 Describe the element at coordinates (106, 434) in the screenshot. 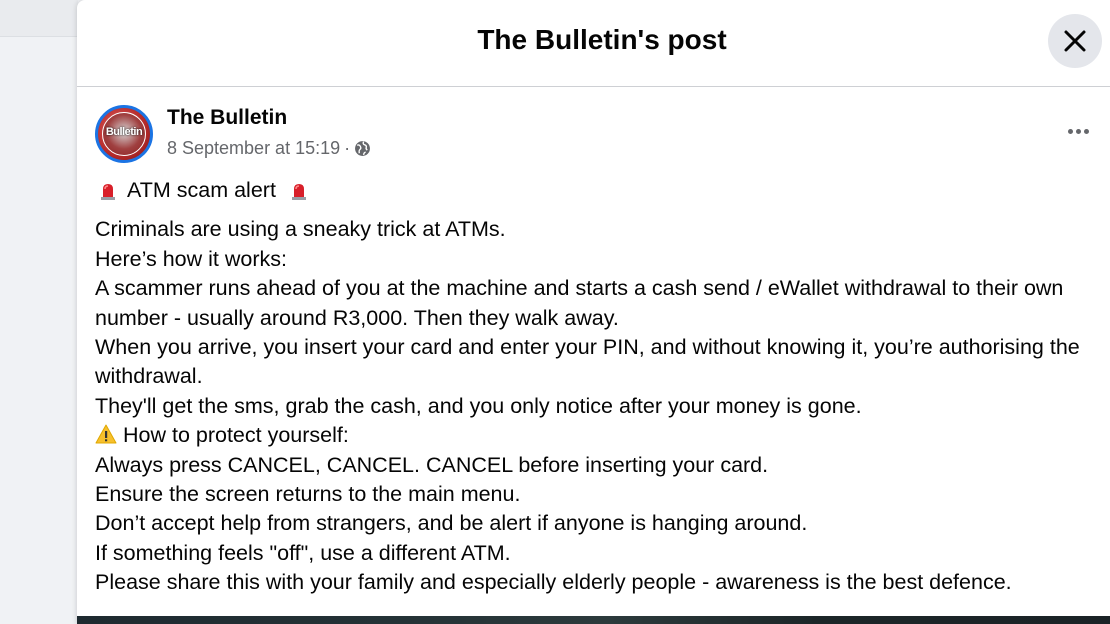

I see `warning-icon` at that location.